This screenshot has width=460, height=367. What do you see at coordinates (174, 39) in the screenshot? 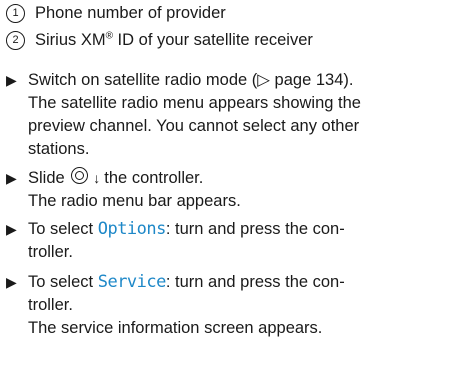
I see `legend-text: Sirius XM® ID of your satellite receiver` at bounding box center [174, 39].